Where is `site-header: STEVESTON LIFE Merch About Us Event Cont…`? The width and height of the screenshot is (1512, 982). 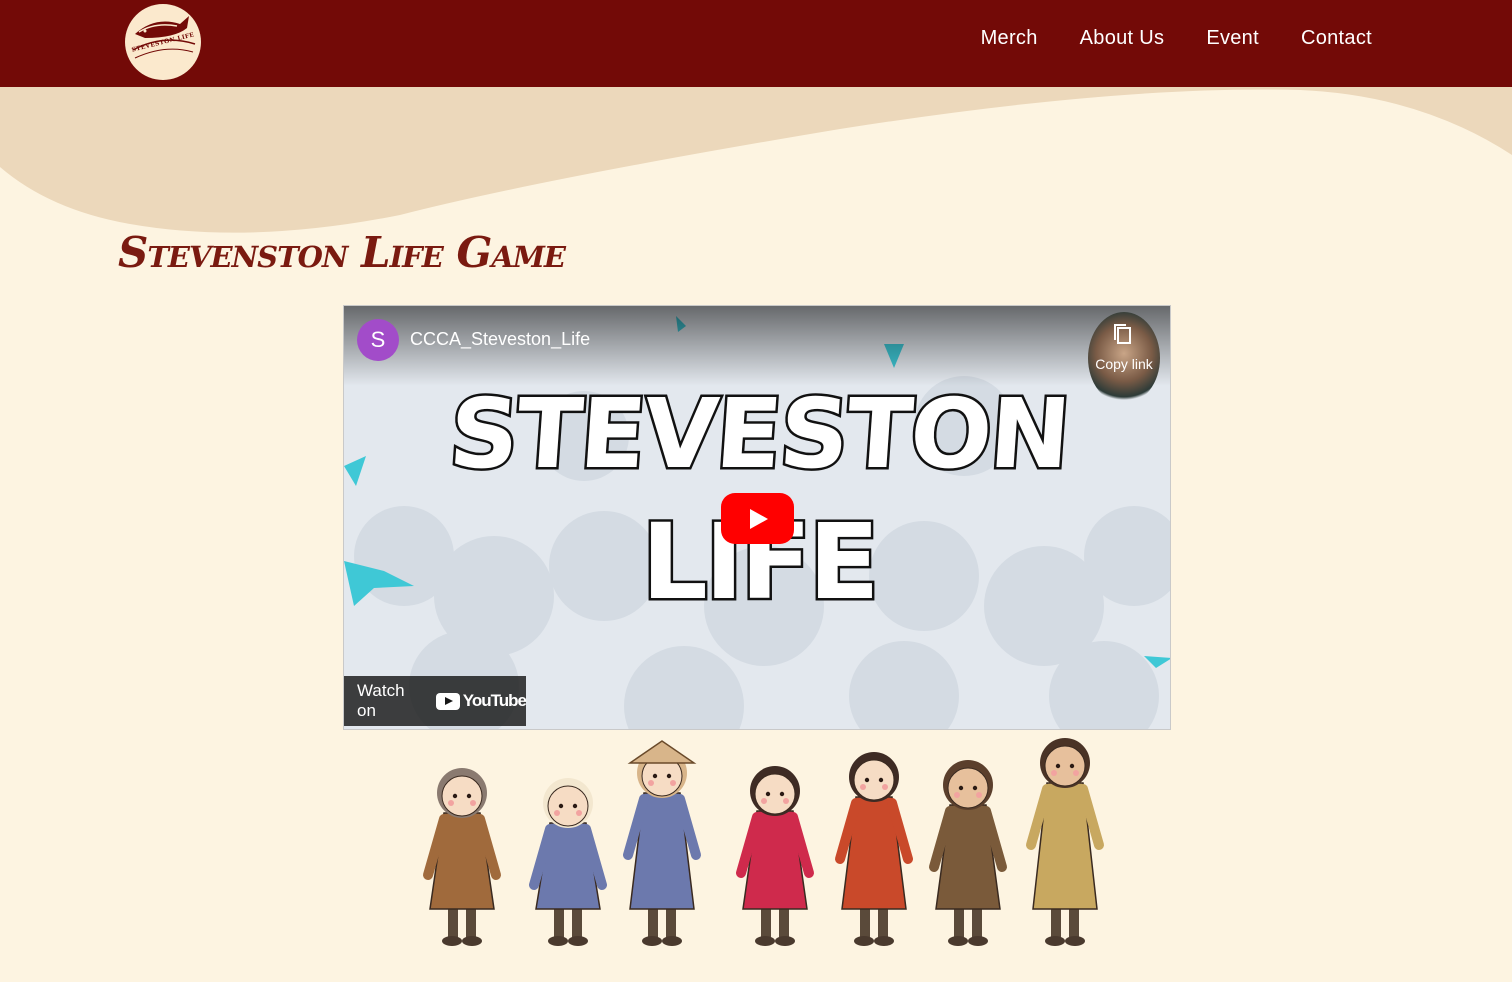 site-header: STEVESTON LIFE Merch About Us Event Cont… is located at coordinates (756, 43).